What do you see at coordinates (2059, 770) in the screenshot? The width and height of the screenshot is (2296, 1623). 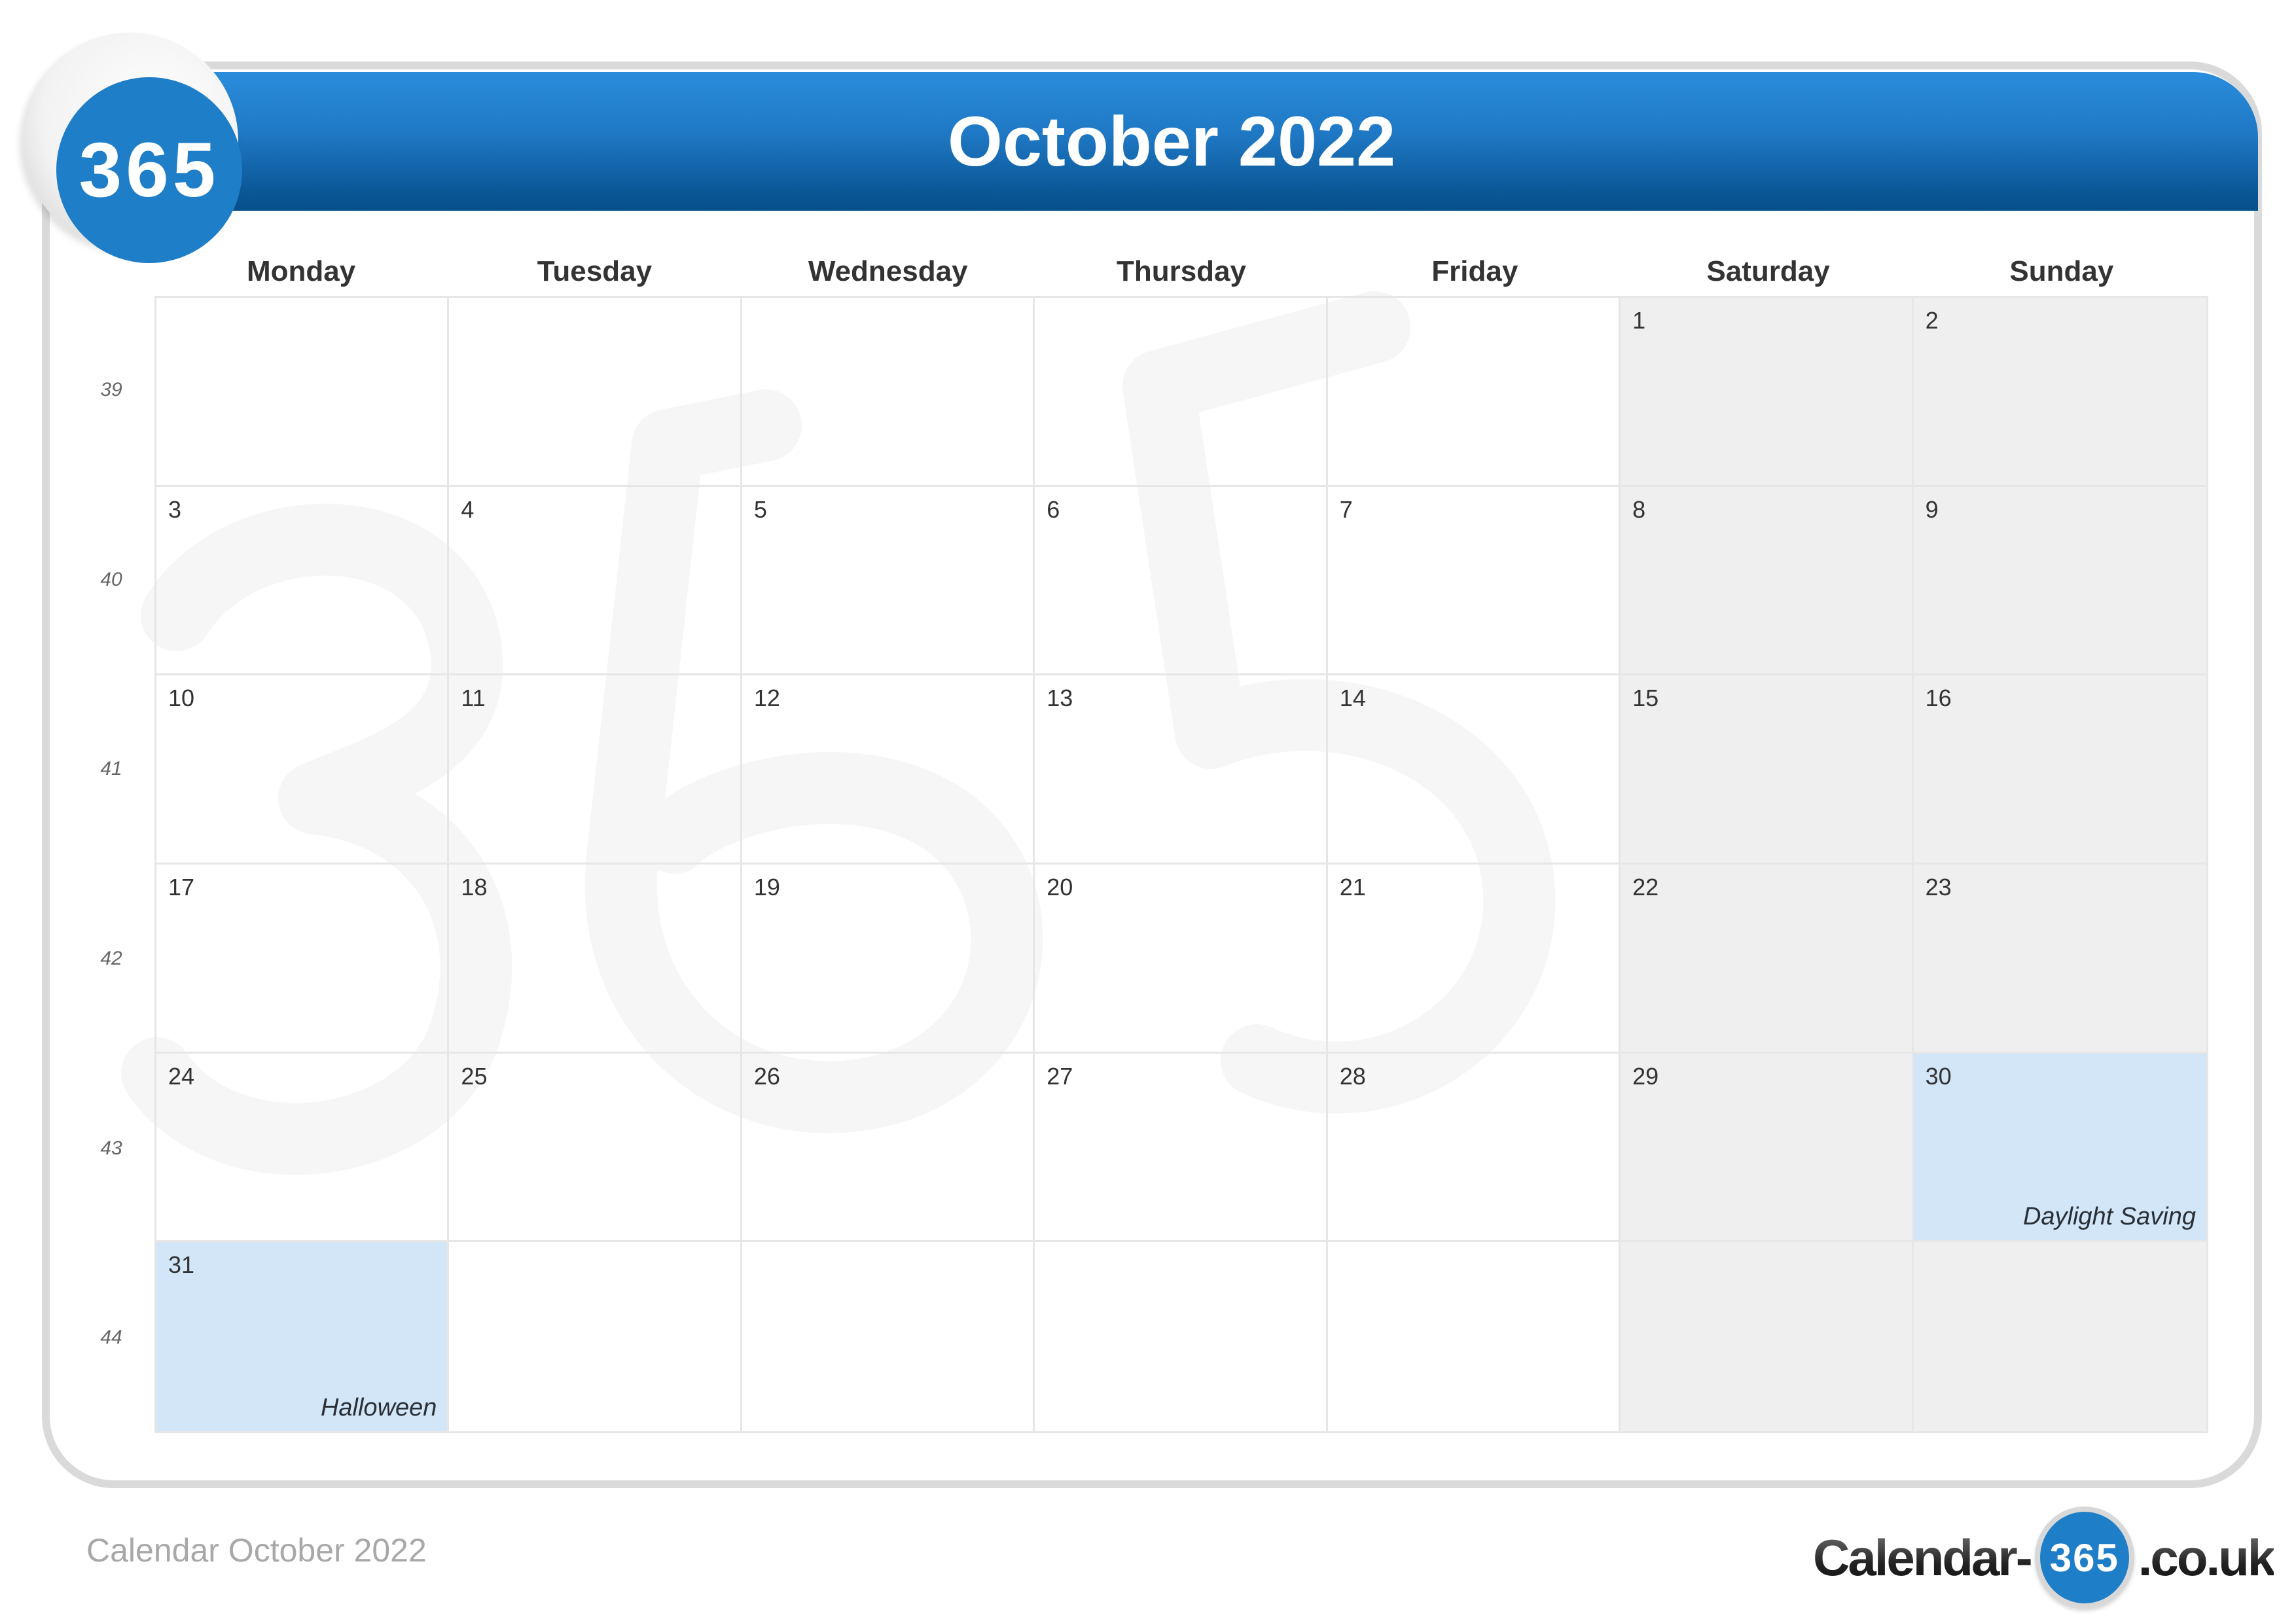 I see `day-cell-16: 16` at bounding box center [2059, 770].